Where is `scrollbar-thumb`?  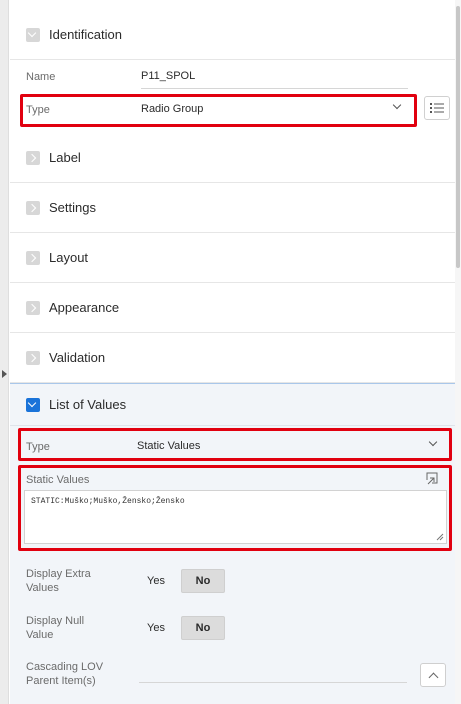 scrollbar-thumb is located at coordinates (458, 137).